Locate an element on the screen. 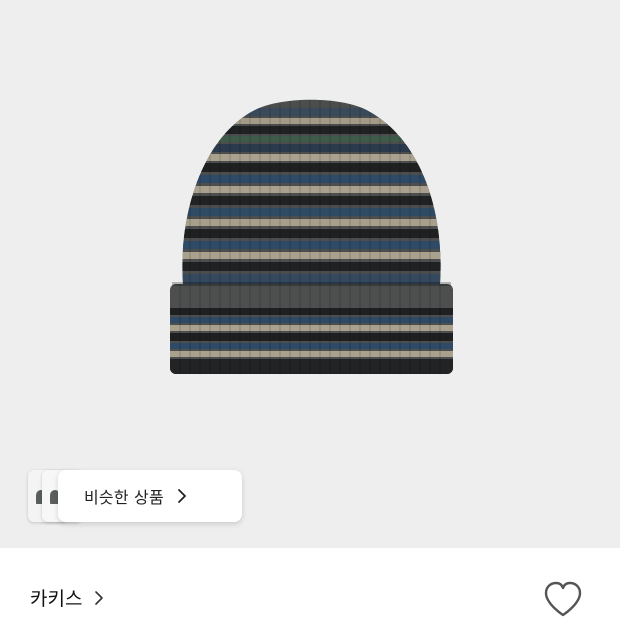  brand-link: 카키스 is located at coordinates (68, 597).